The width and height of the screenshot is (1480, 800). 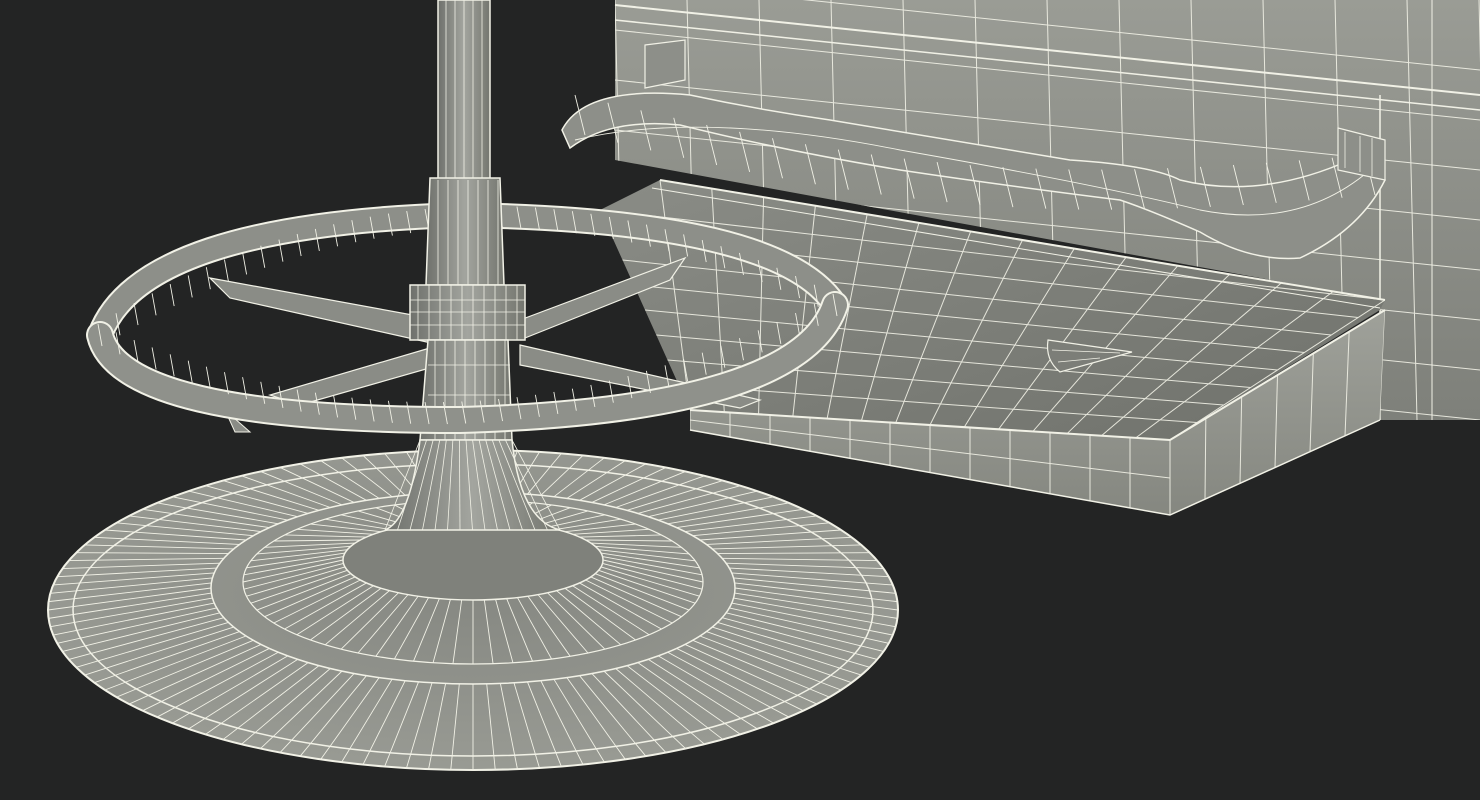 I want to click on pedestal-post, so click(x=472, y=265).